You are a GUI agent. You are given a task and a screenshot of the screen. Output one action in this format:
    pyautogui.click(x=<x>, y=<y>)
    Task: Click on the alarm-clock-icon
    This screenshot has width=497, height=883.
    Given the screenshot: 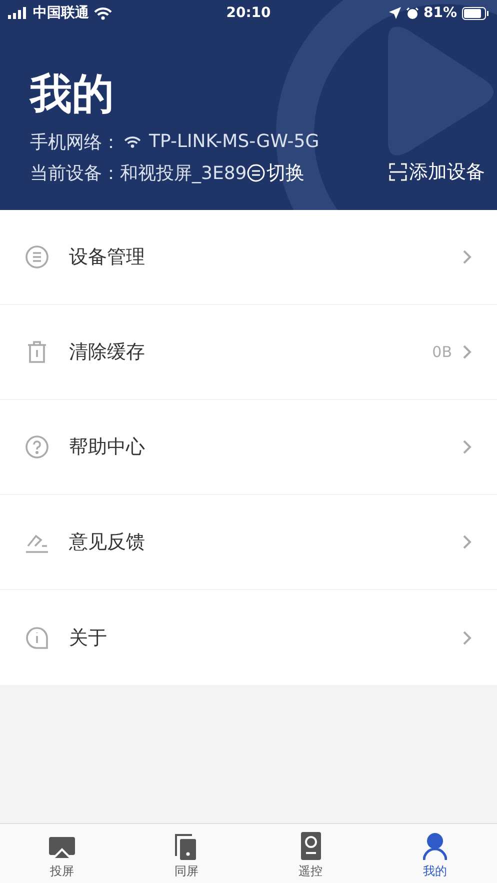 What is the action you would take?
    pyautogui.click(x=412, y=13)
    